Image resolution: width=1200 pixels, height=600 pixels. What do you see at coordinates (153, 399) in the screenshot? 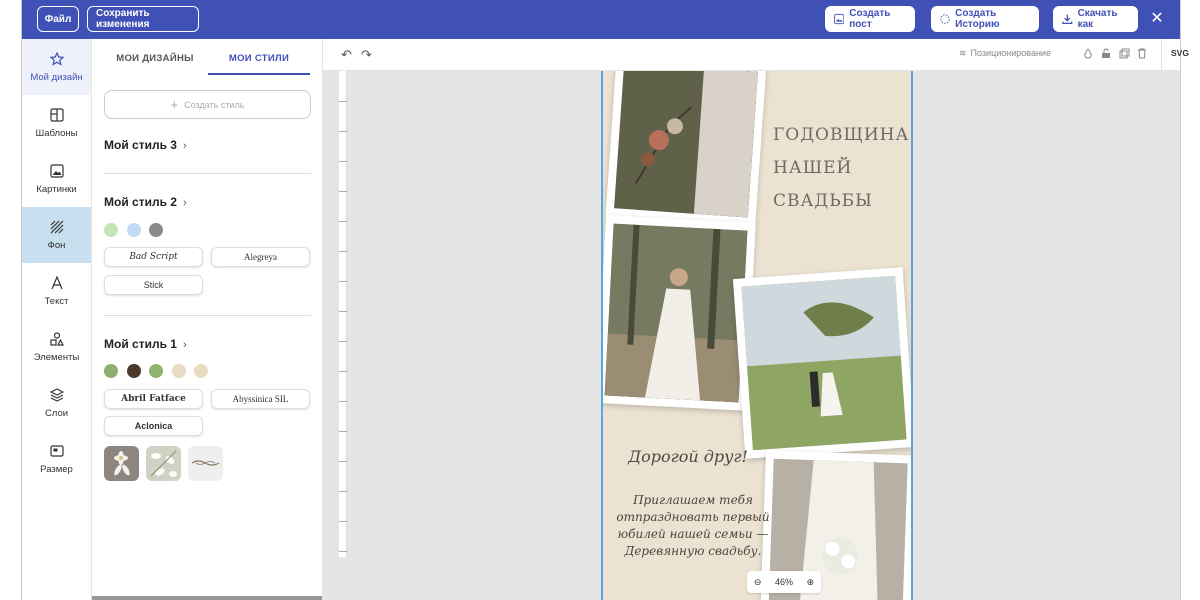
I see `font-chip-abril-fatface: Abril Fatface` at bounding box center [153, 399].